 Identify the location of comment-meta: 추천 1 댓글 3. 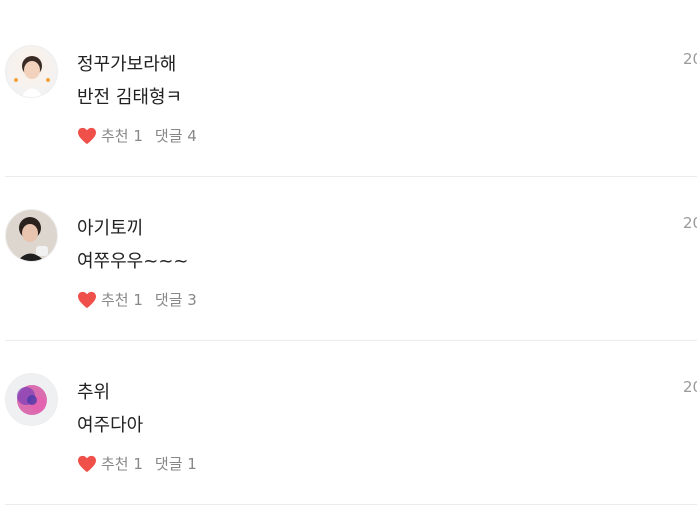
(137, 299).